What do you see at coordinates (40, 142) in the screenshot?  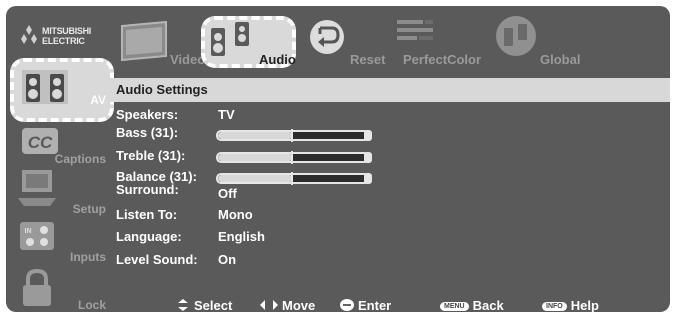 I see `svg-text: CC` at bounding box center [40, 142].